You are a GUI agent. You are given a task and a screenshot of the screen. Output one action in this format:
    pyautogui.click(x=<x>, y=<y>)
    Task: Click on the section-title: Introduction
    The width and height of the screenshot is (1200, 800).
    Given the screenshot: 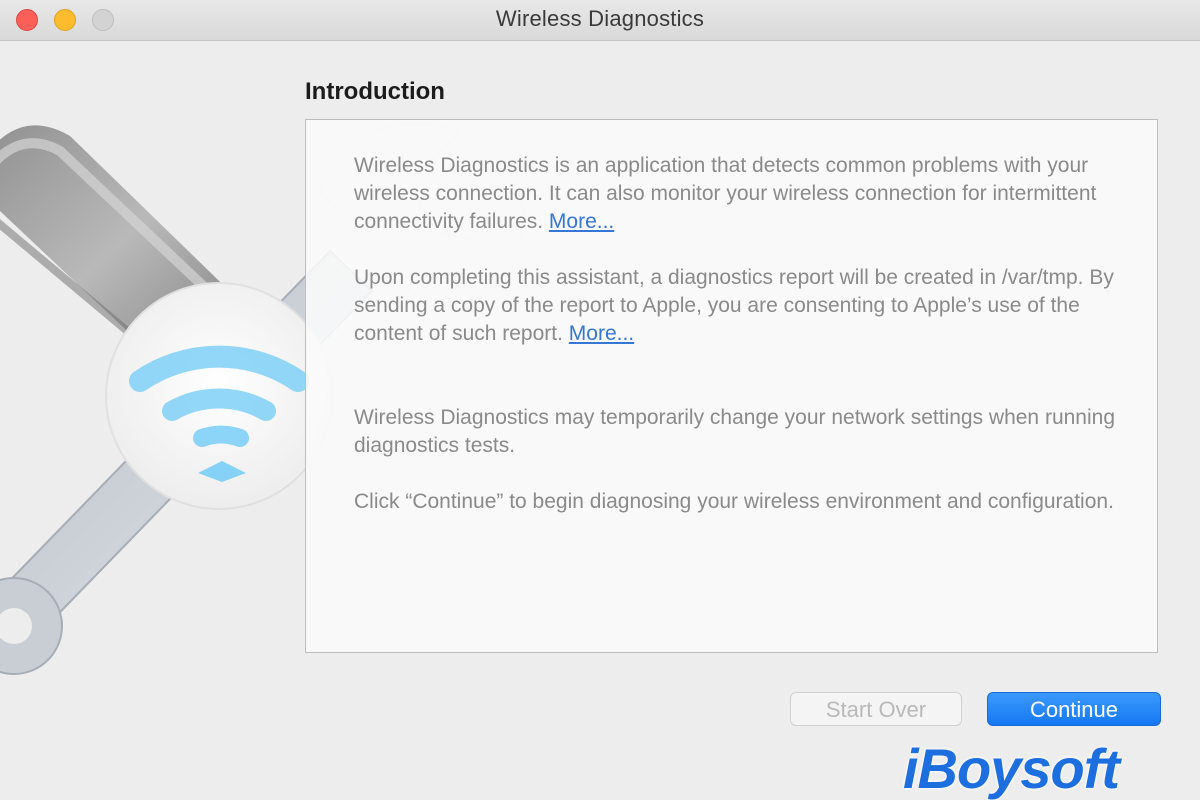 What is the action you would take?
    pyautogui.click(x=375, y=91)
    